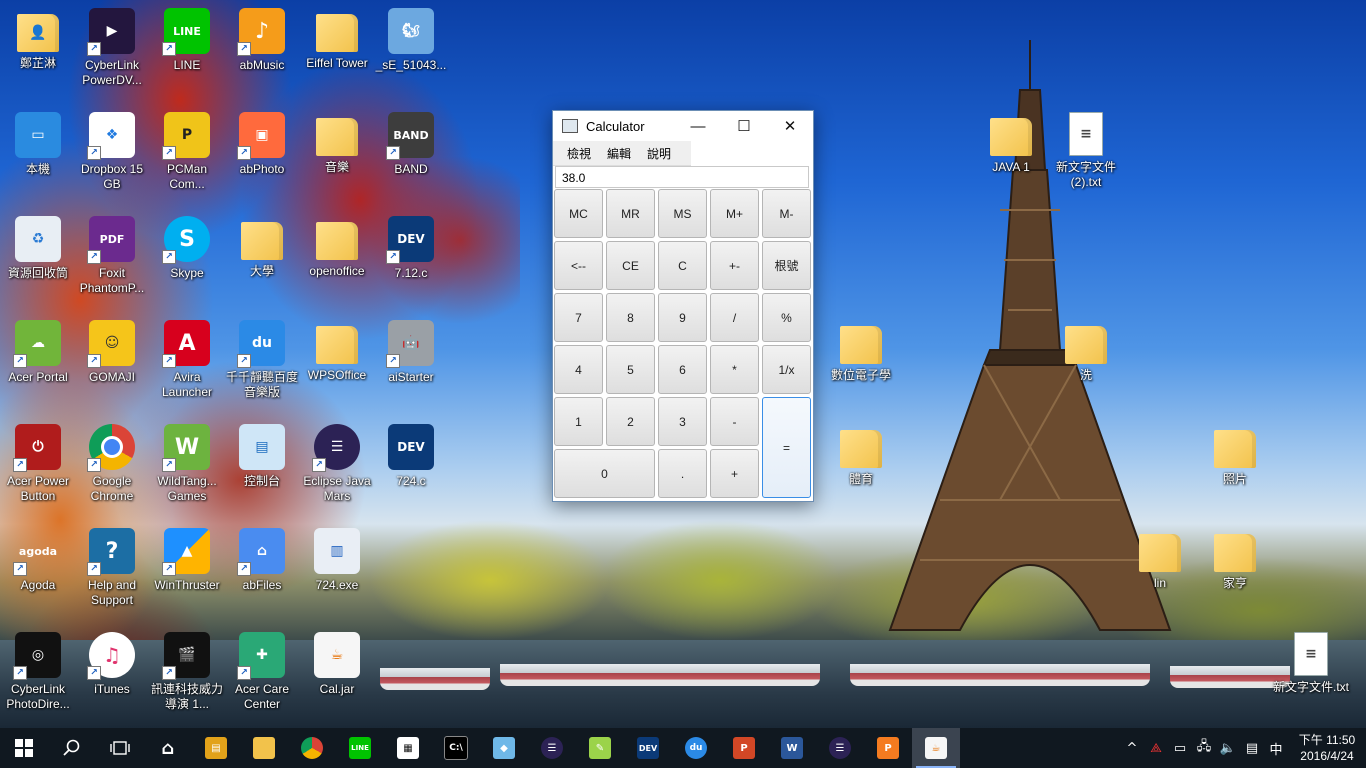  I want to click on taskbar-app-glass: ◆, so click(504, 748).